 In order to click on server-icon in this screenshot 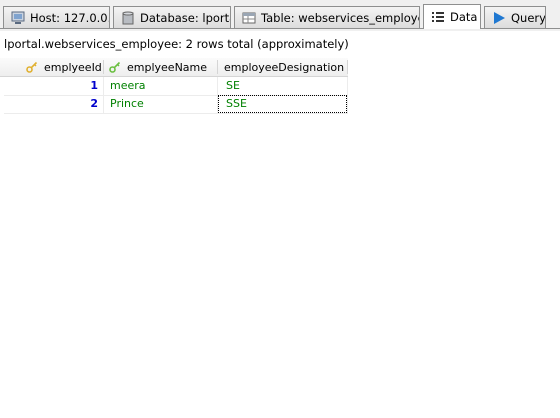, I will do `click(18, 17)`.